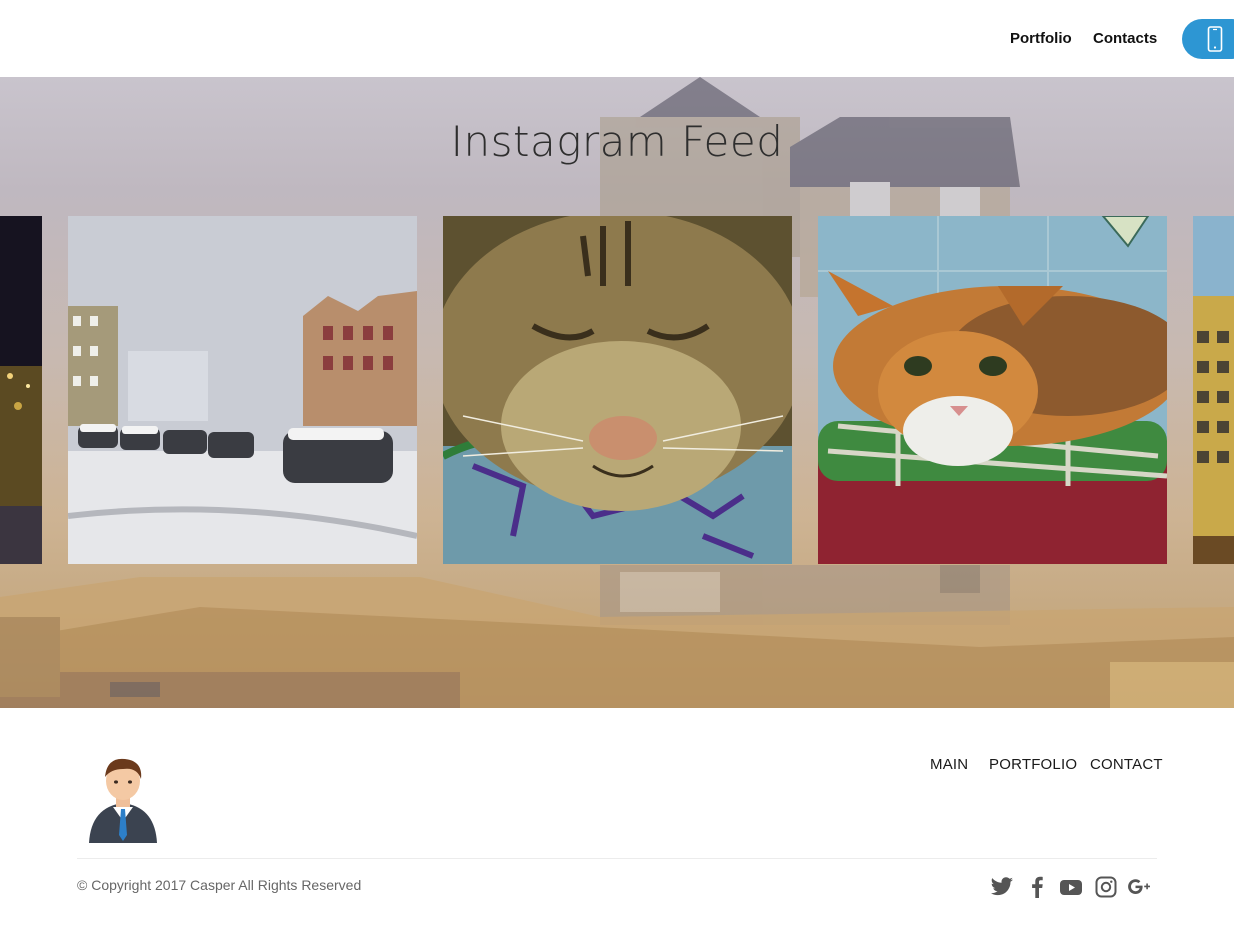 This screenshot has height=926, width=1234. What do you see at coordinates (1041, 38) in the screenshot?
I see `nav-portfolio-link: Portfolio` at bounding box center [1041, 38].